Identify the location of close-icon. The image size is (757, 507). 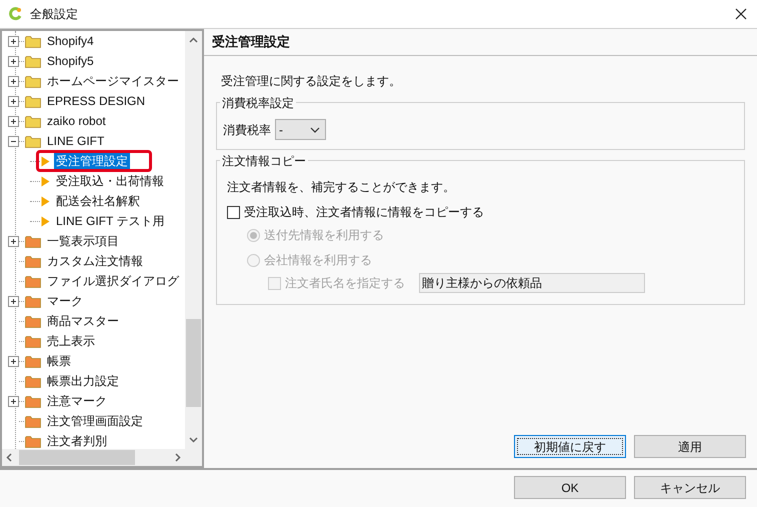
(741, 14).